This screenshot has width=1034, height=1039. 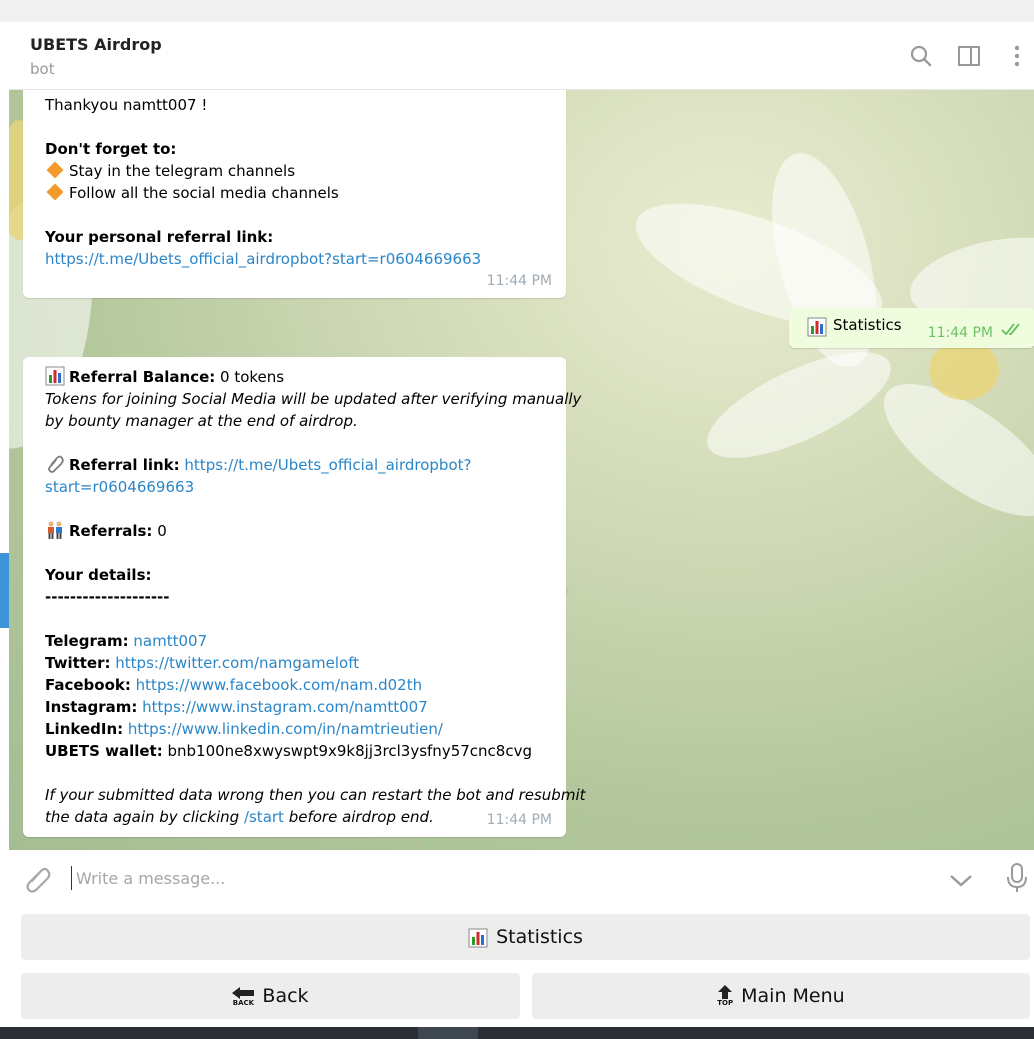 What do you see at coordinates (78, 663) in the screenshot?
I see `twitter-label: Twitter:` at bounding box center [78, 663].